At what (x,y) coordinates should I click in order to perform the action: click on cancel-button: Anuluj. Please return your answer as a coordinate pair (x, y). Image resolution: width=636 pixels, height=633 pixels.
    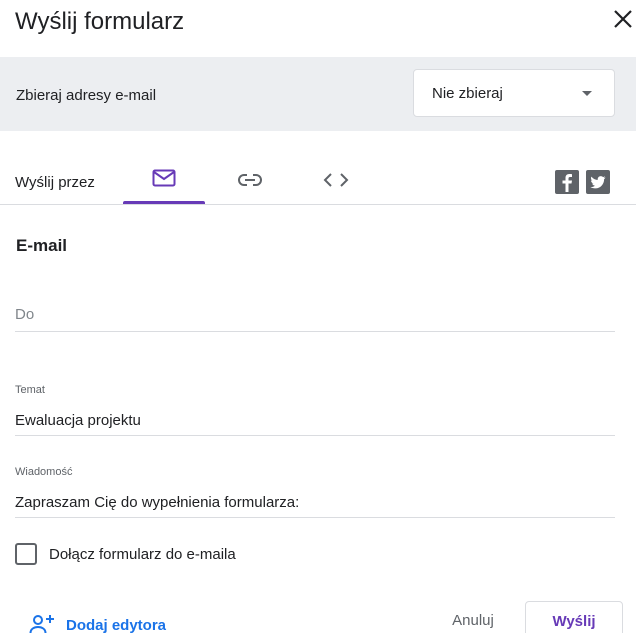
    Looking at the image, I should click on (473, 618).